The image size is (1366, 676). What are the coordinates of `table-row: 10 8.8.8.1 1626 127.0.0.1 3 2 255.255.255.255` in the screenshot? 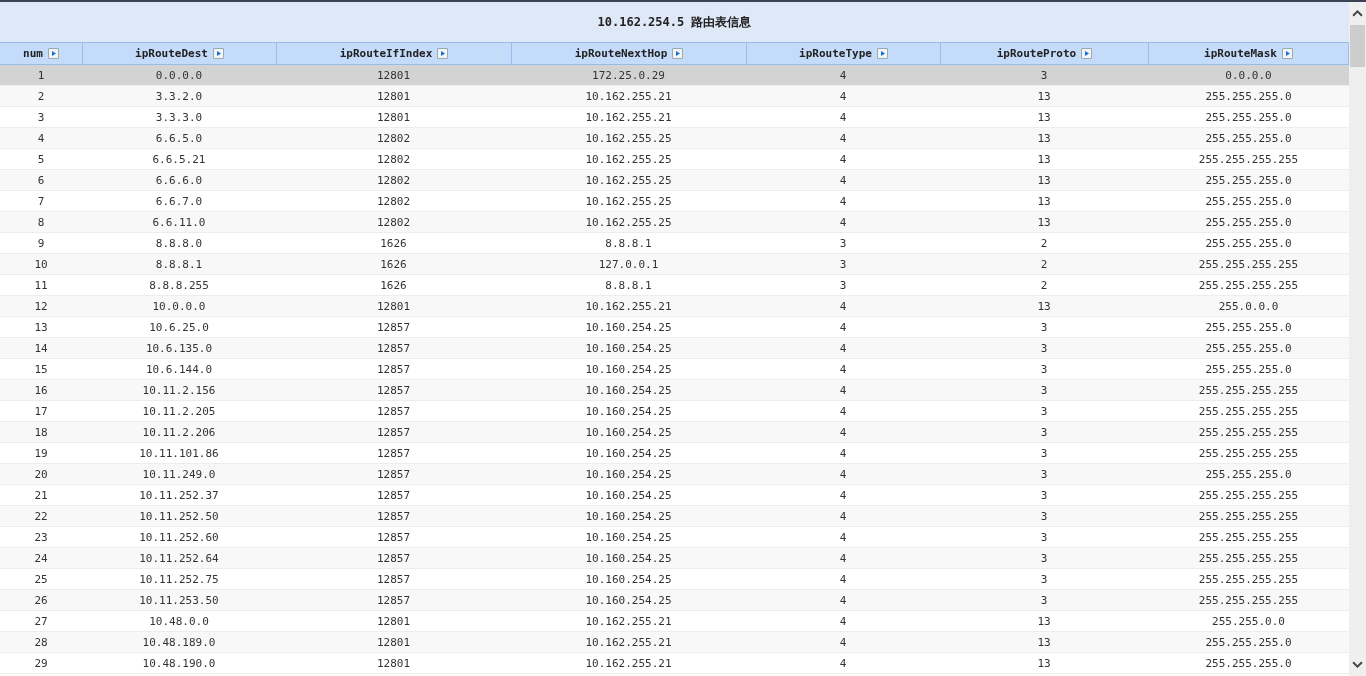 It's located at (674, 264).